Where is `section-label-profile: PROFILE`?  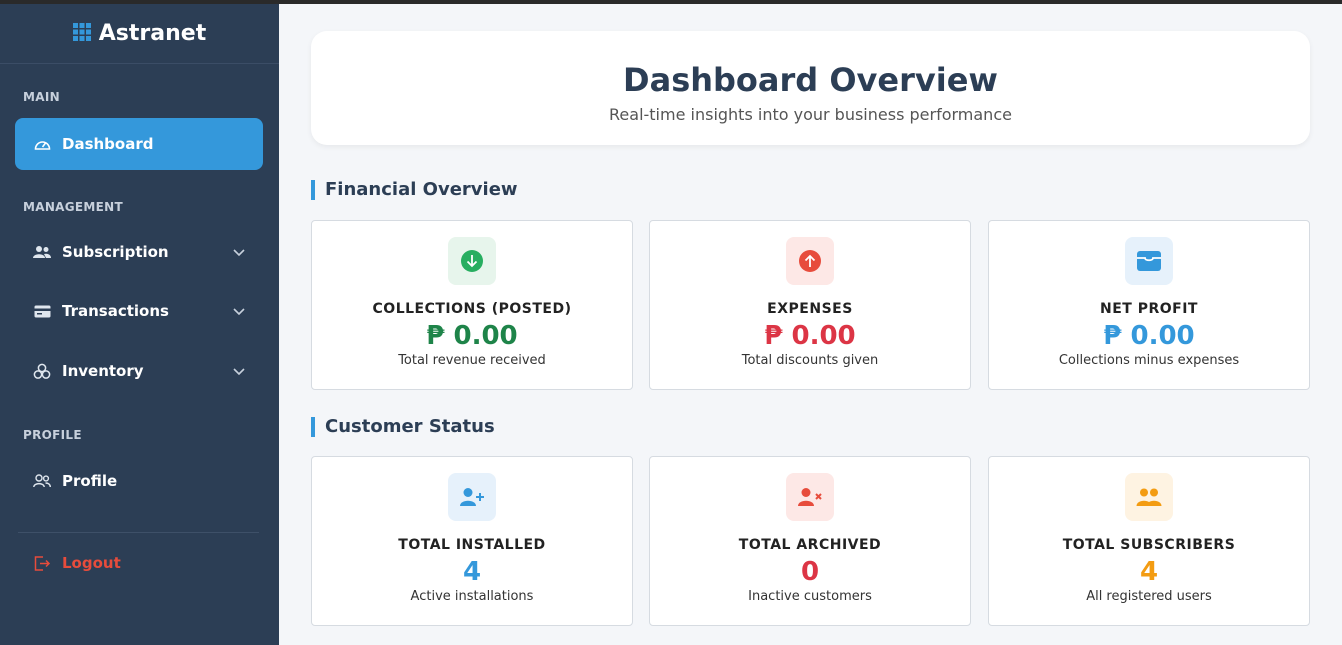 section-label-profile: PROFILE is located at coordinates (52, 435).